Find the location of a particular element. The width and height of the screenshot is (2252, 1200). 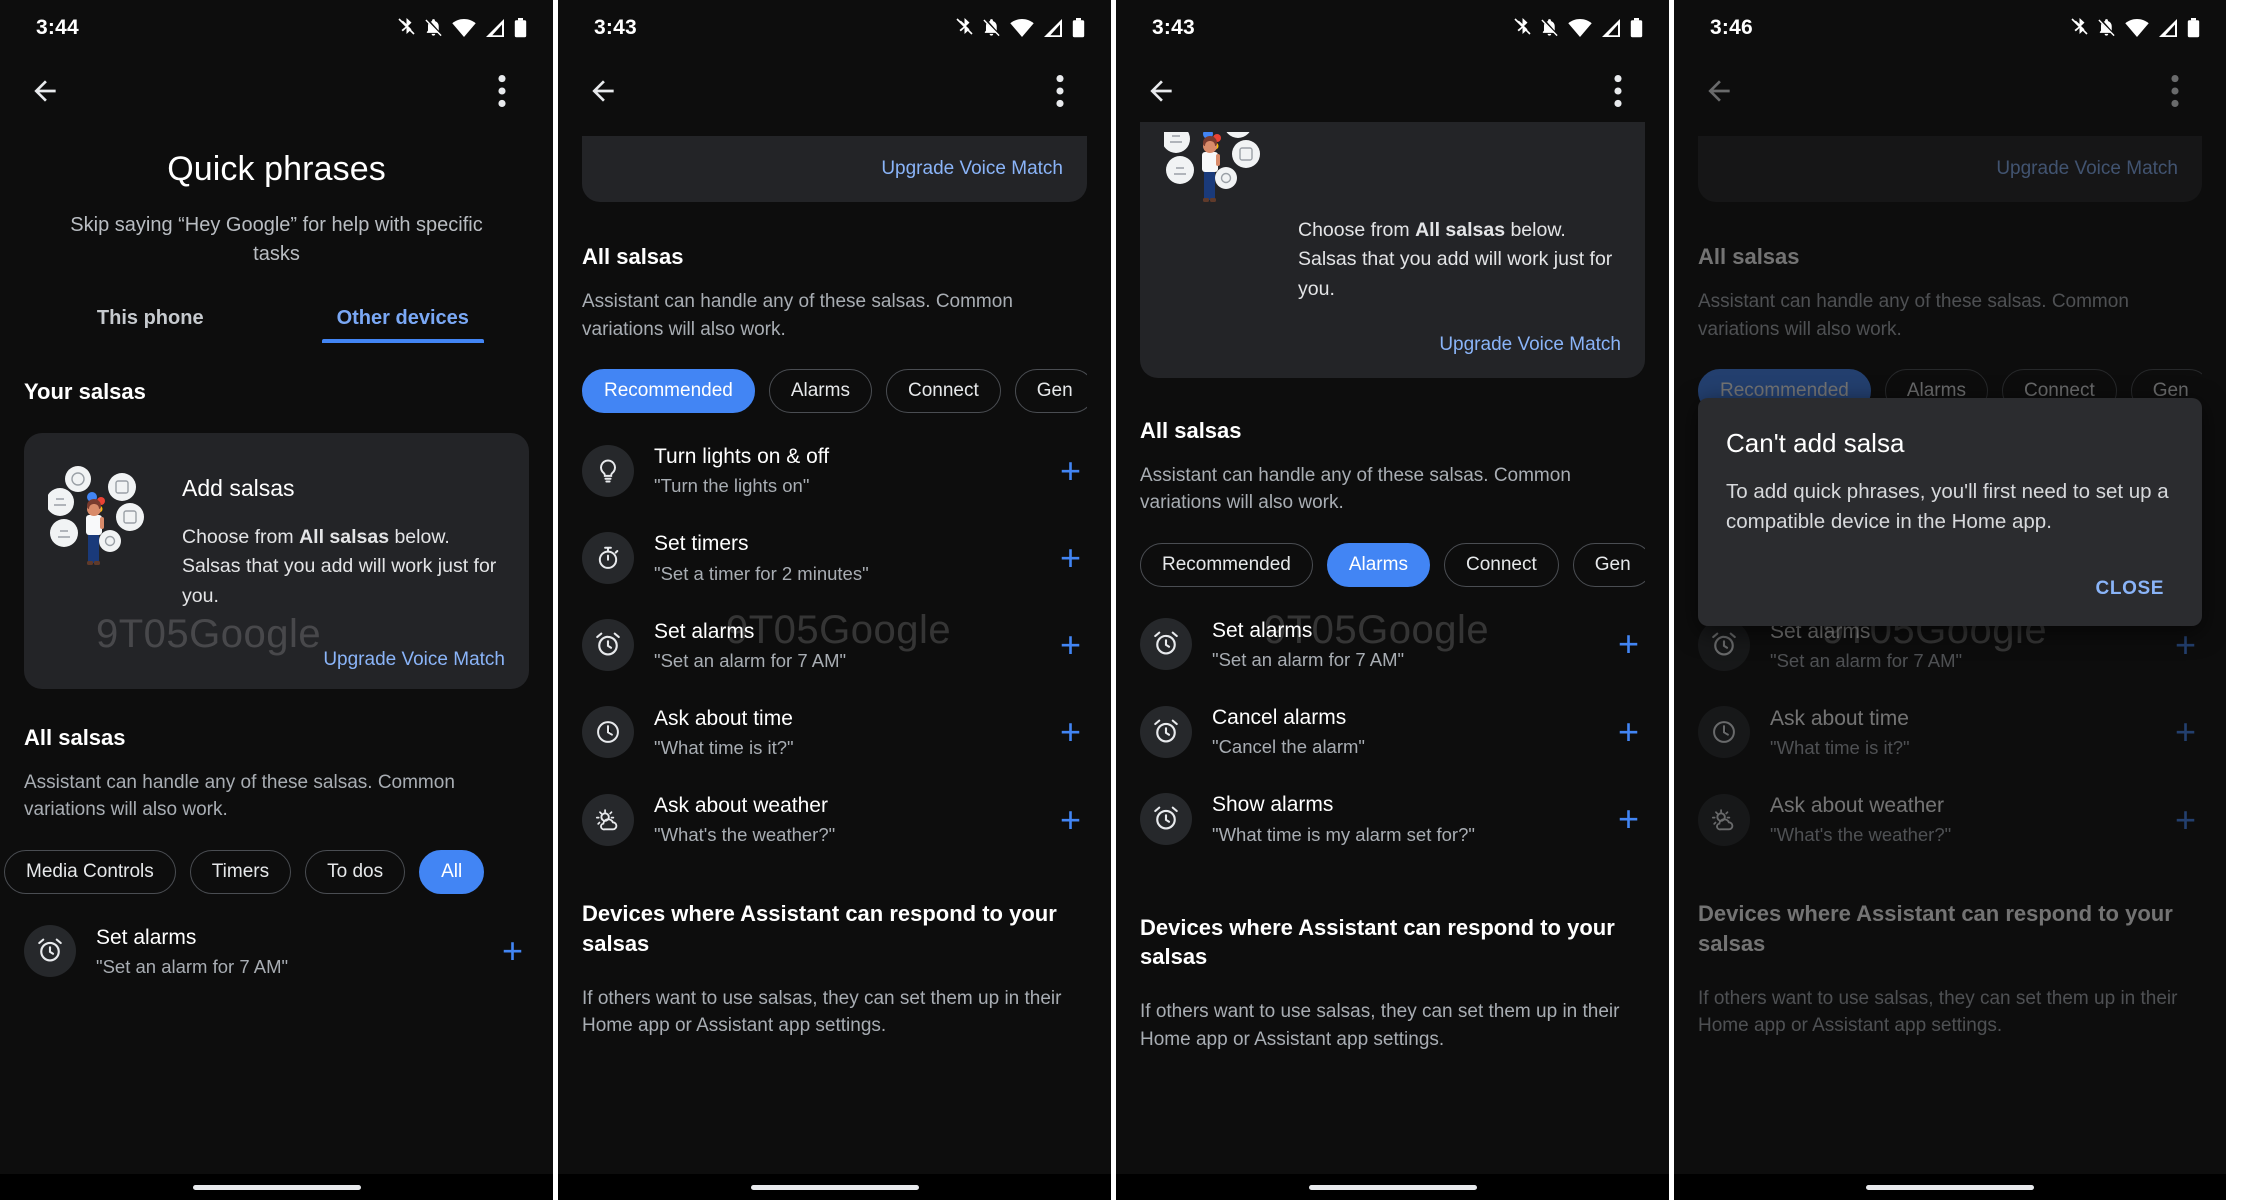

list-item-example: "Cancel the alarm" is located at coordinates (1288, 747).